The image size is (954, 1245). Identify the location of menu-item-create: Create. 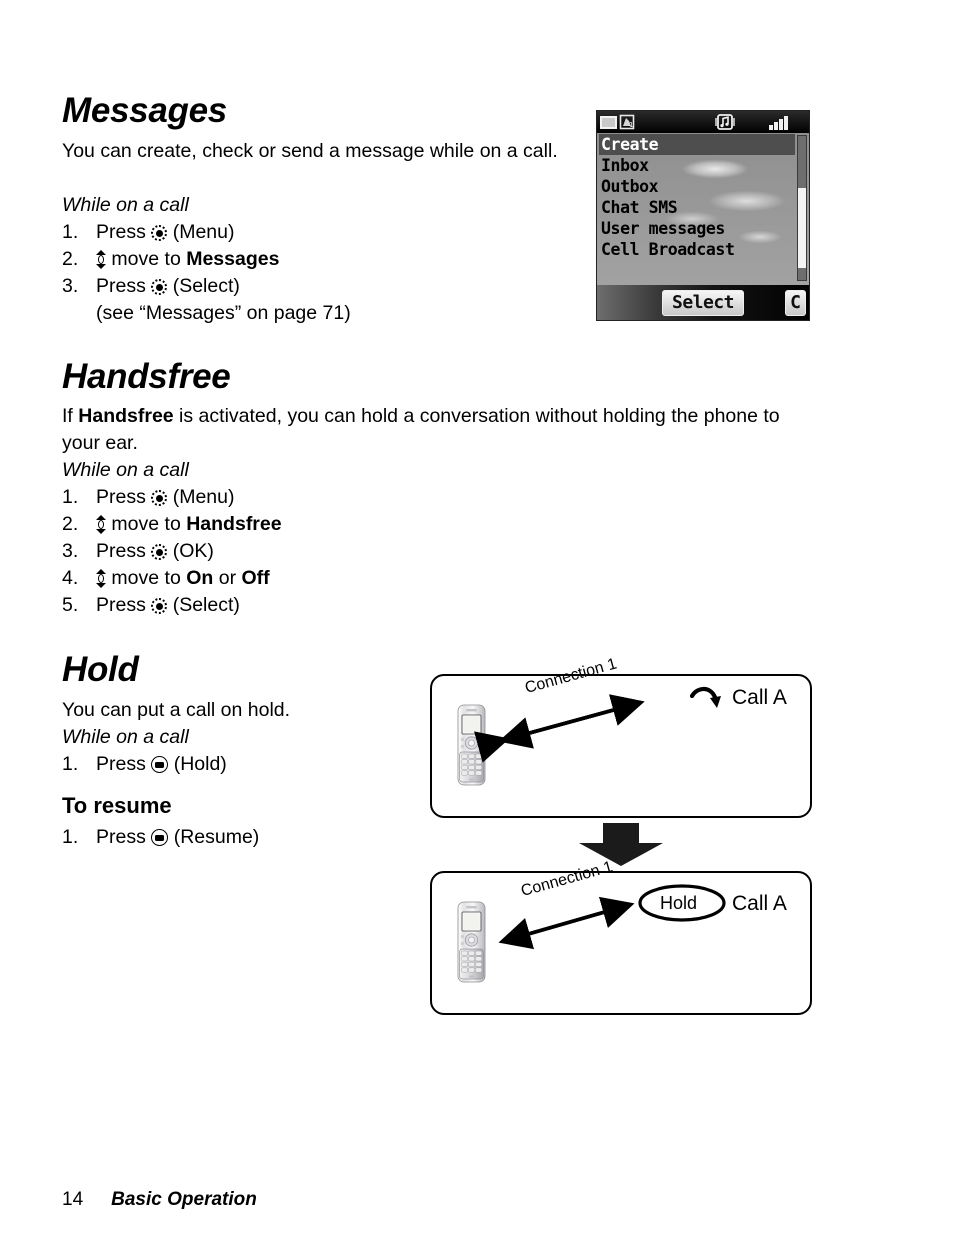
(697, 144).